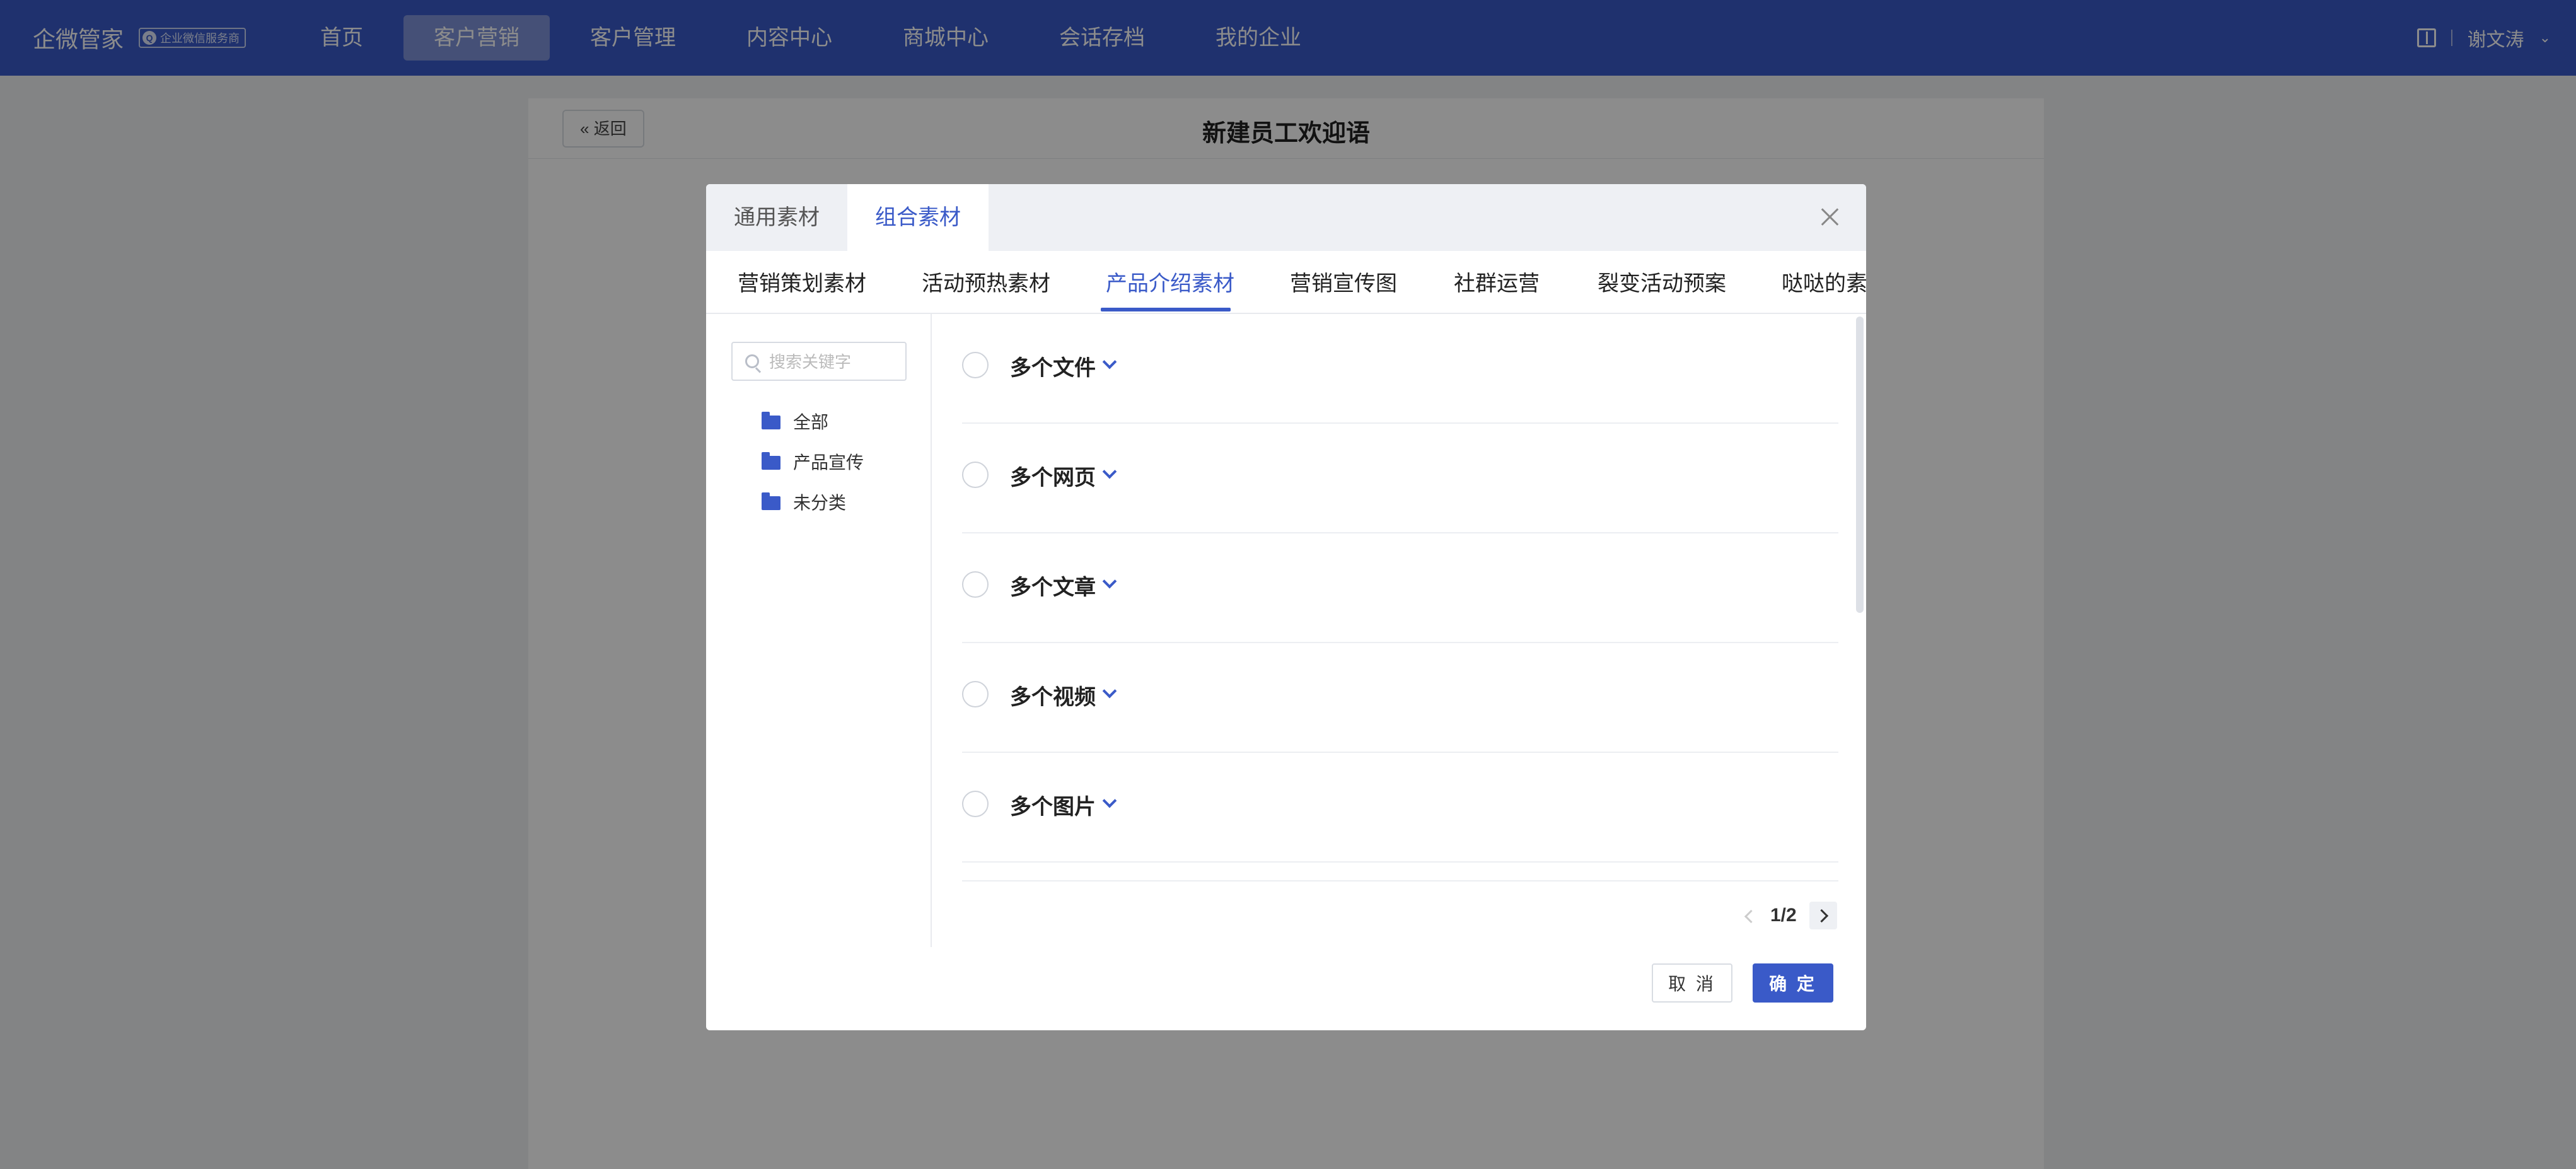 Image resolution: width=2576 pixels, height=1169 pixels. I want to click on folder-item-product-promo: 产品宣传, so click(813, 462).